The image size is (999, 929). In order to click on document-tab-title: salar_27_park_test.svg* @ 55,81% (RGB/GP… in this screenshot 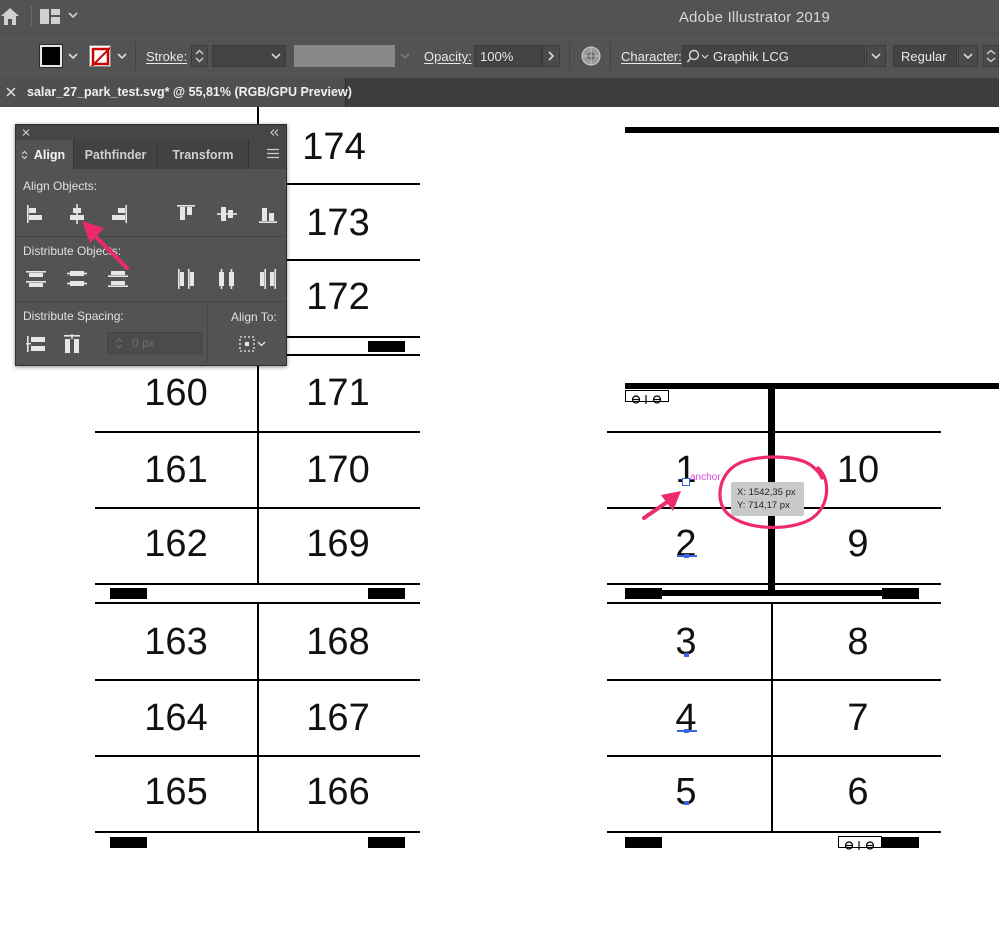, I will do `click(189, 92)`.